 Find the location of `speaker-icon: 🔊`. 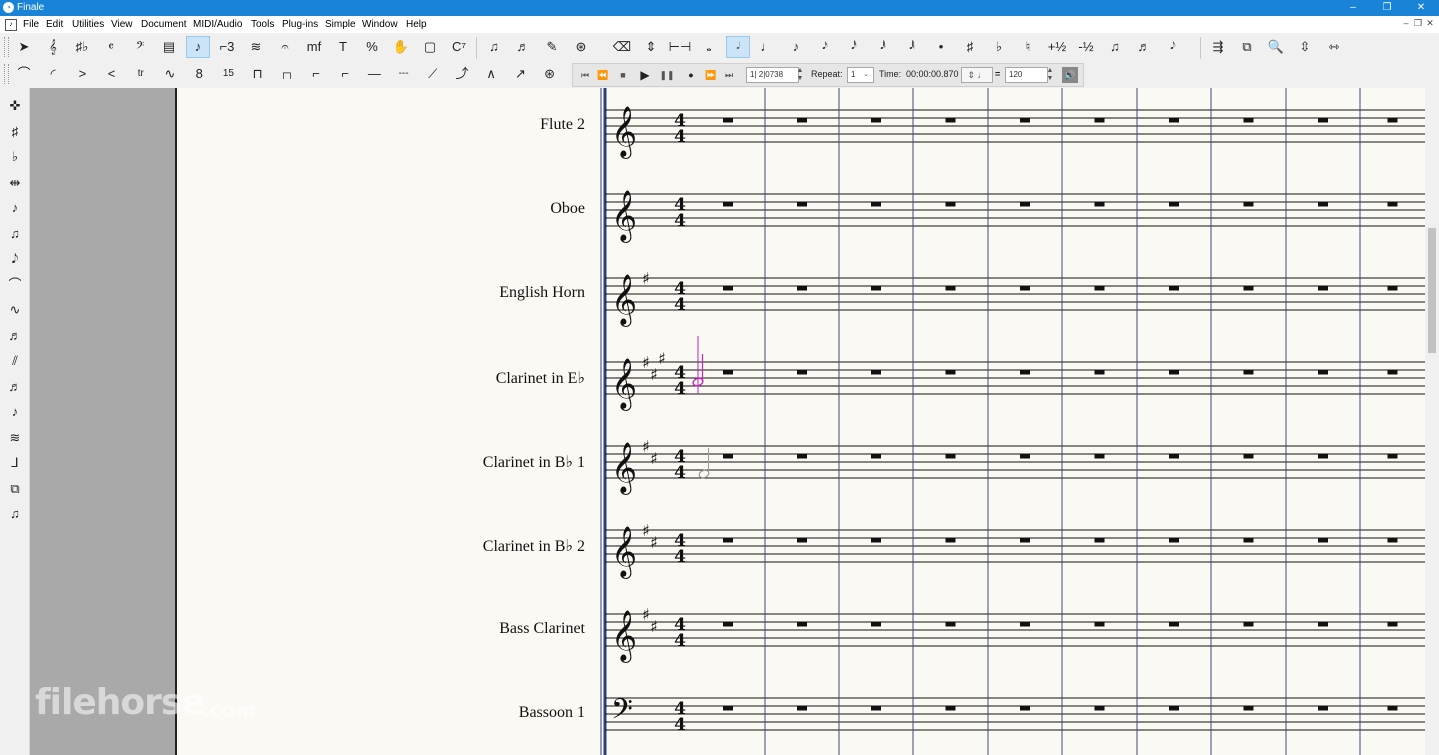

speaker-icon: 🔊 is located at coordinates (1070, 75).